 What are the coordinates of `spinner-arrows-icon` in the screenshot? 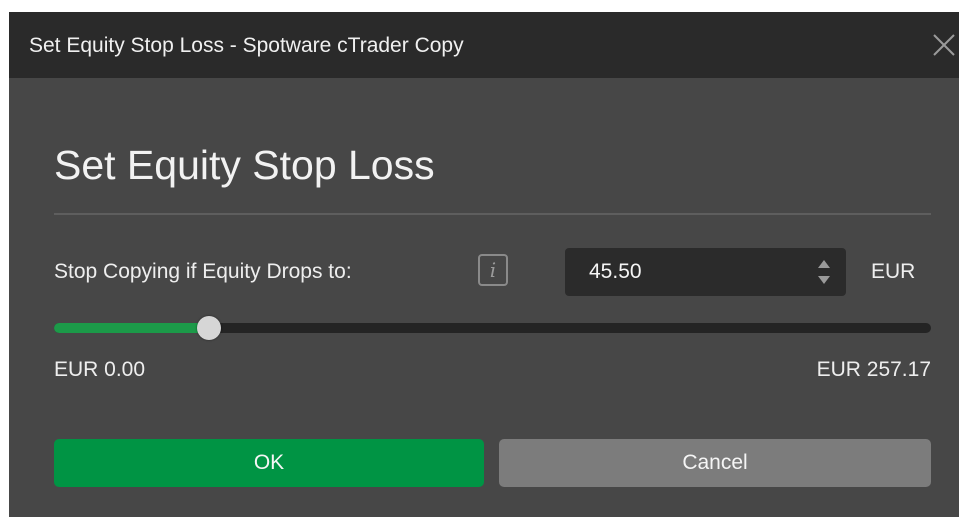 It's located at (824, 272).